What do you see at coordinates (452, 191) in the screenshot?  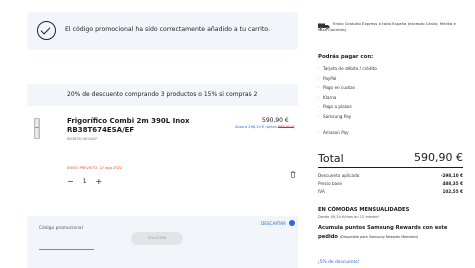 I see `row-value: 102,55 €` at bounding box center [452, 191].